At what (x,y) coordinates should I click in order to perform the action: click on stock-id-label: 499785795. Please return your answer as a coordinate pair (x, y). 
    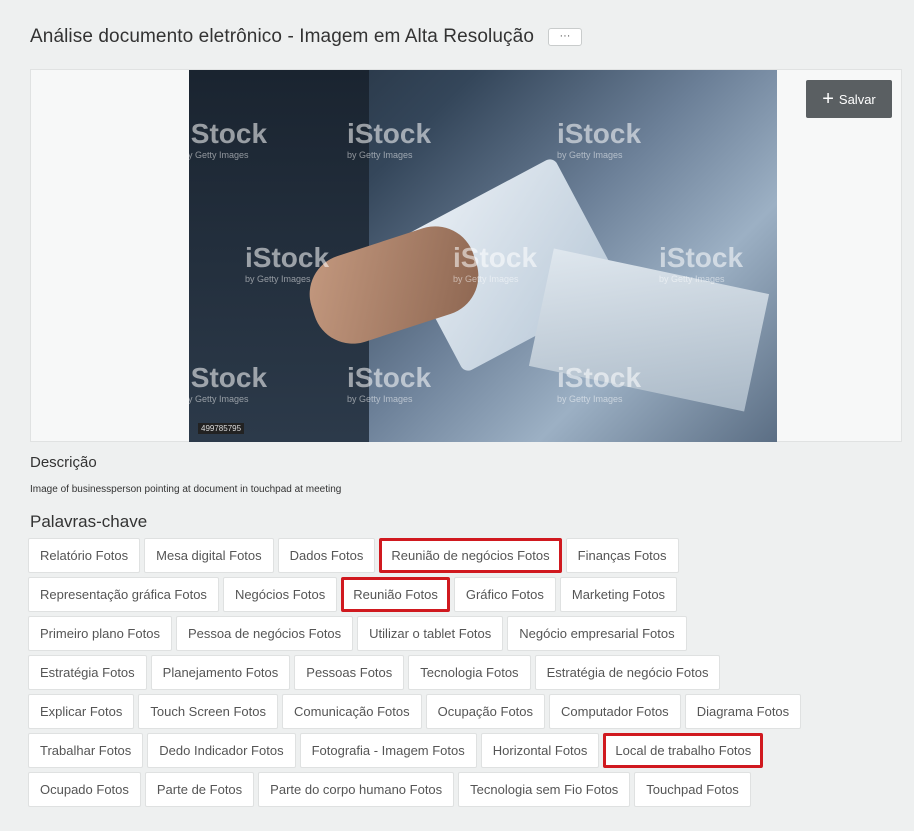
    Looking at the image, I should click on (221, 428).